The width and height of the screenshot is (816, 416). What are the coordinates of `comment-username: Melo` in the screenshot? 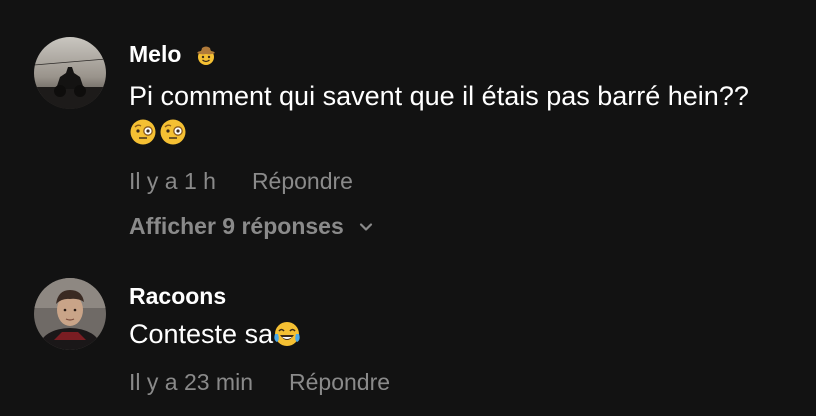 It's located at (173, 54).